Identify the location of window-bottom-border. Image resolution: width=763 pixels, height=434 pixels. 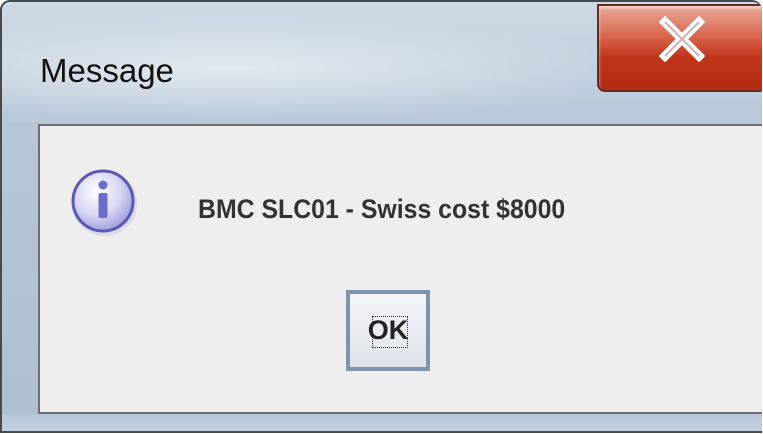
(382, 422).